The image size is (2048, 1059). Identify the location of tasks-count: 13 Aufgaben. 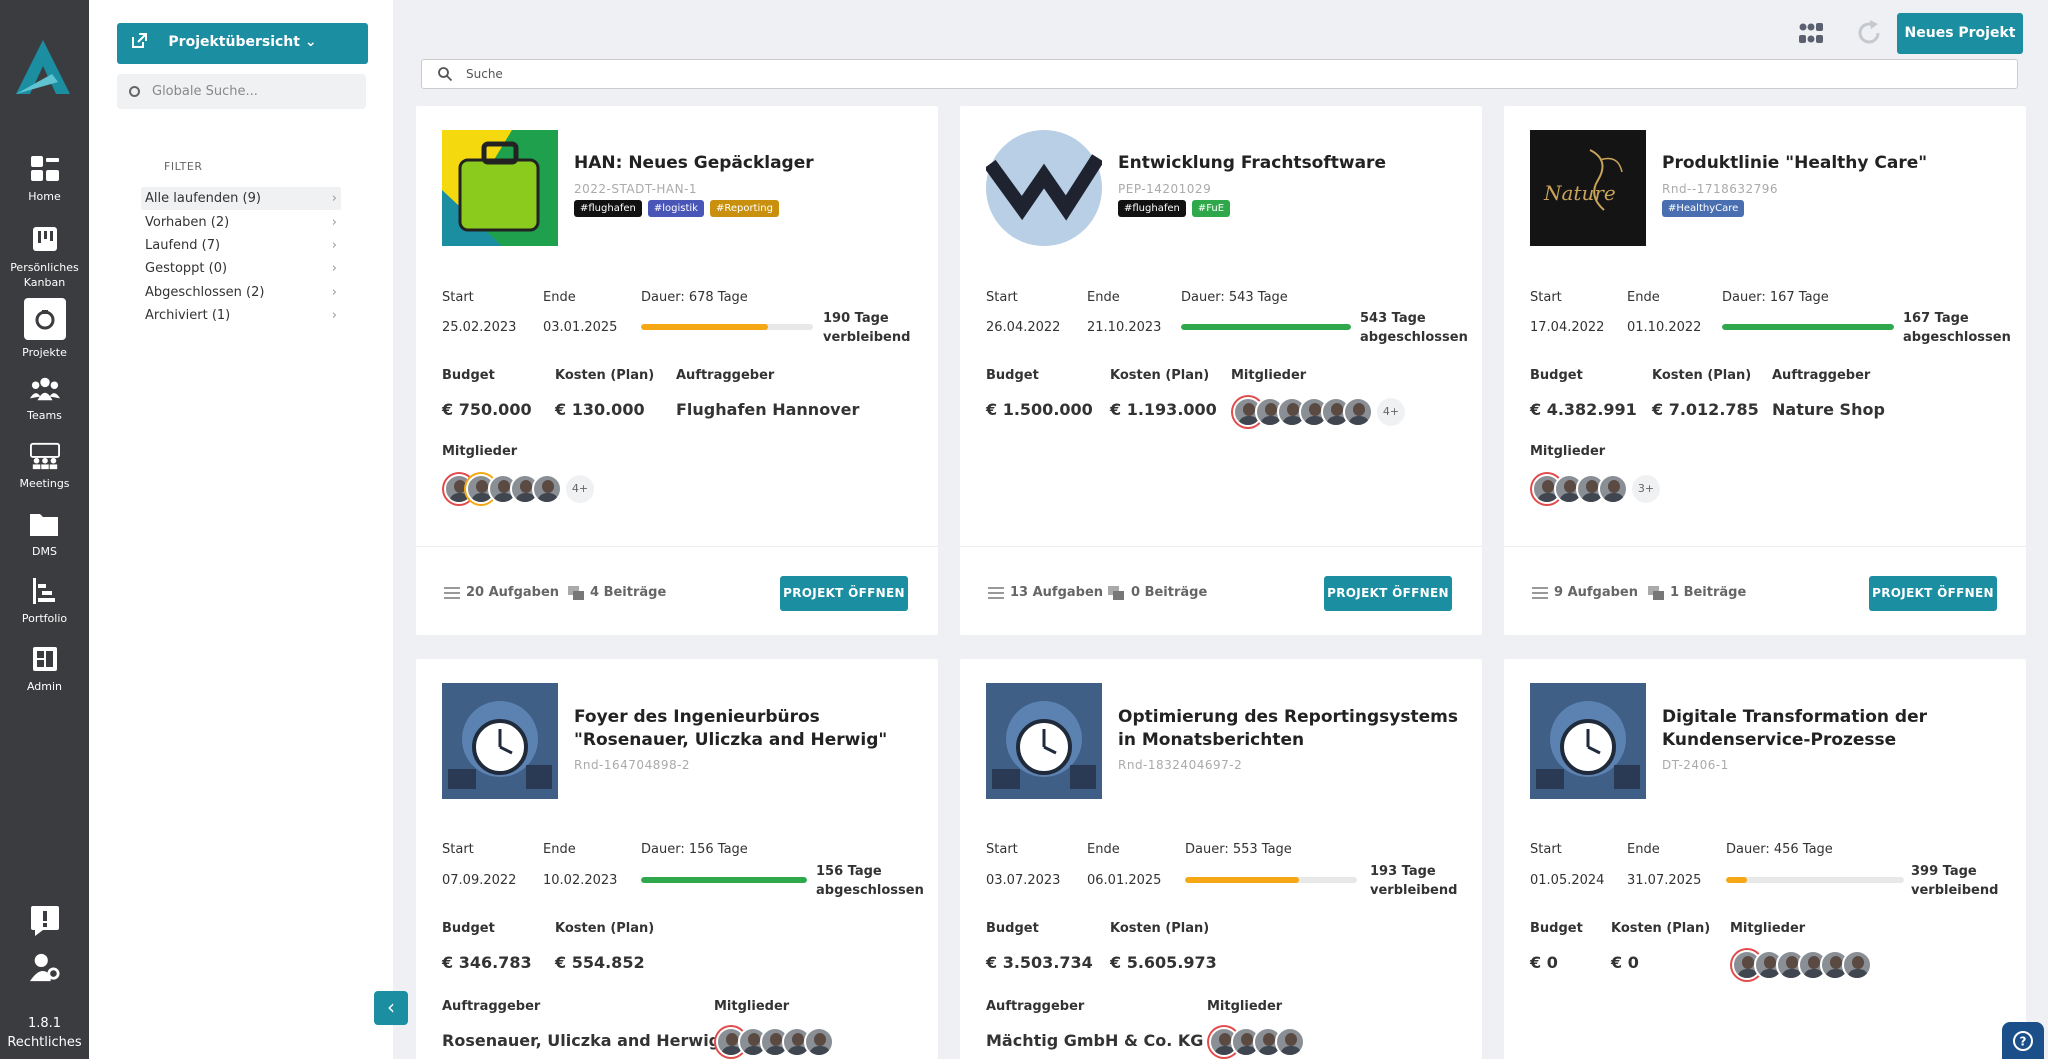
(1056, 592).